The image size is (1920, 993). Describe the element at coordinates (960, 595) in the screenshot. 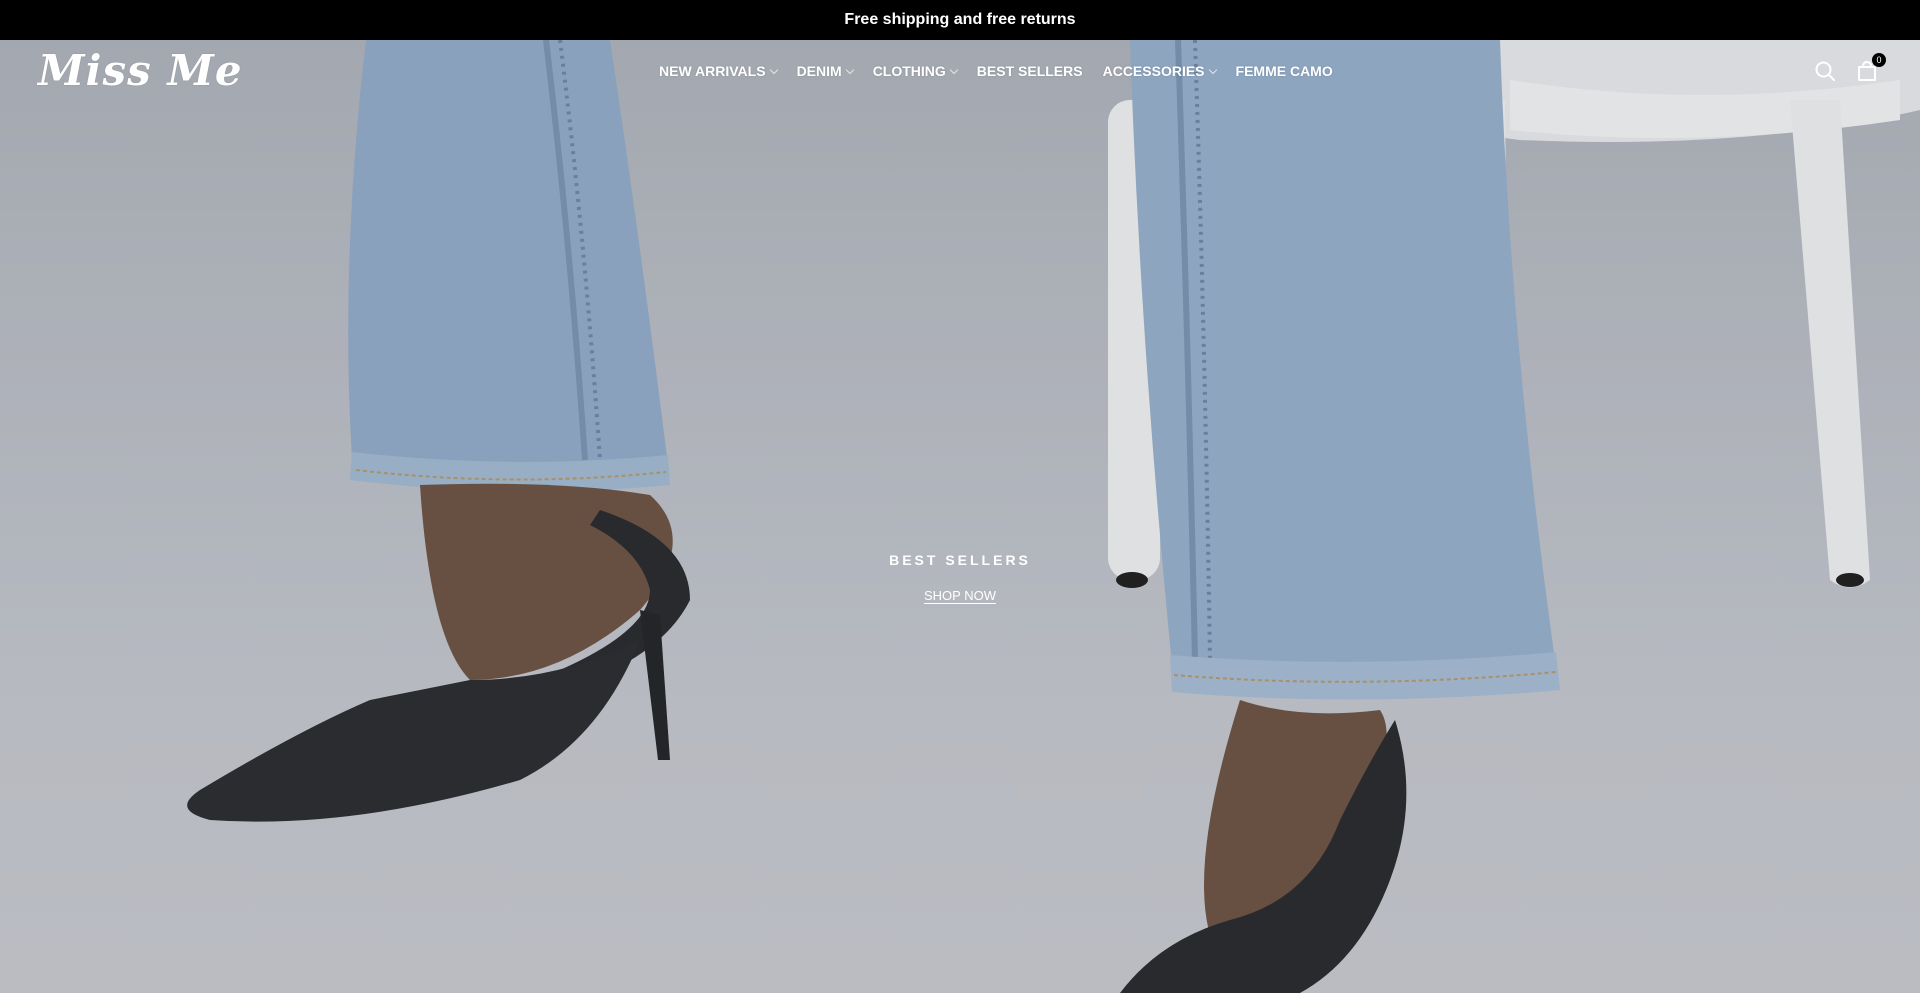

I see `shop-now-link: SHOP NOW` at that location.